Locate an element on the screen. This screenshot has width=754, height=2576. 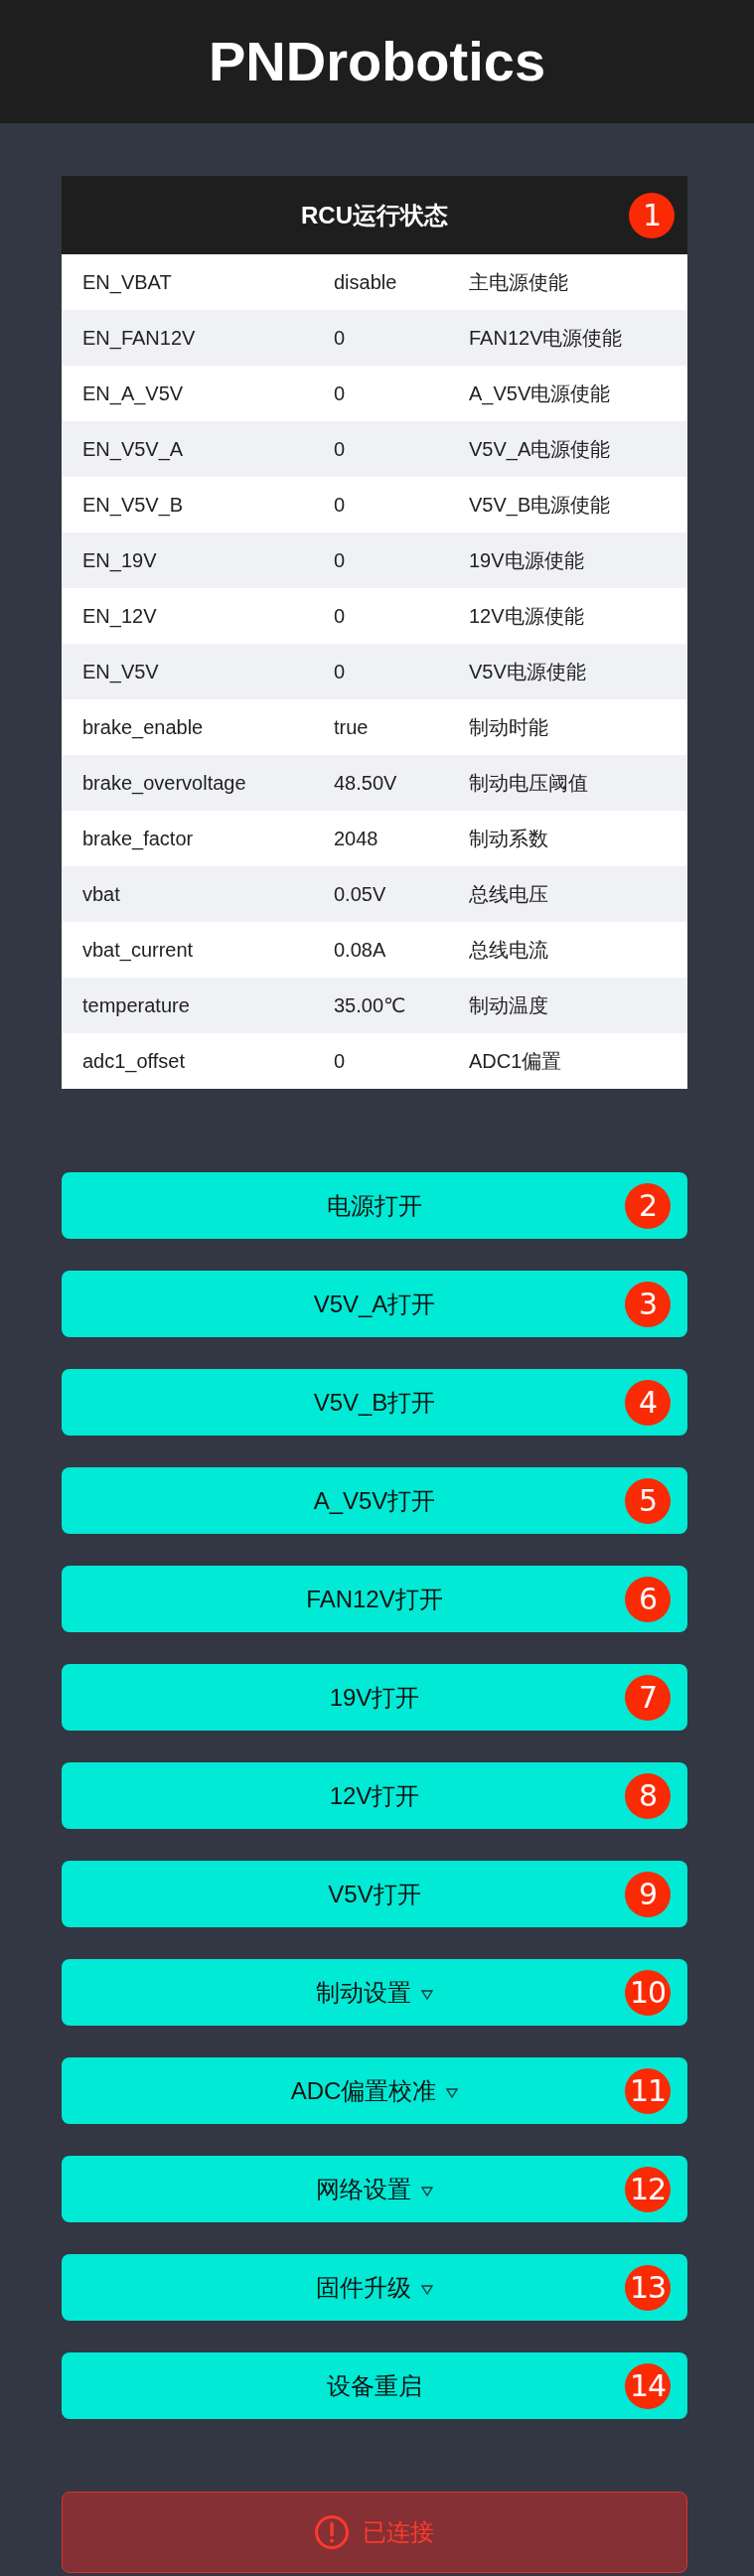
table-cell: EN_FAN12V is located at coordinates (139, 338).